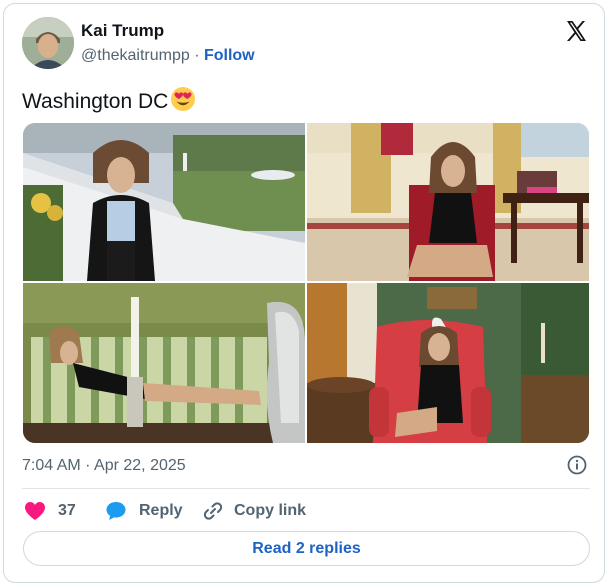 Image resolution: width=610 pixels, height=588 pixels. Describe the element at coordinates (161, 510) in the screenshot. I see `reply-label: Reply` at that location.